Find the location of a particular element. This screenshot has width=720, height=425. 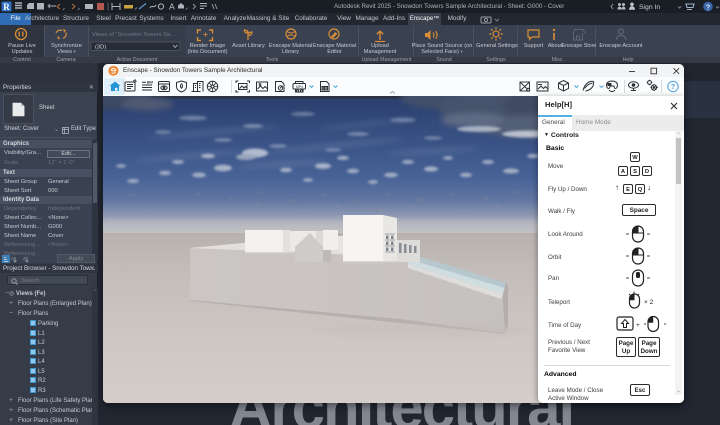

svg-text: × 2 is located at coordinates (649, 302).